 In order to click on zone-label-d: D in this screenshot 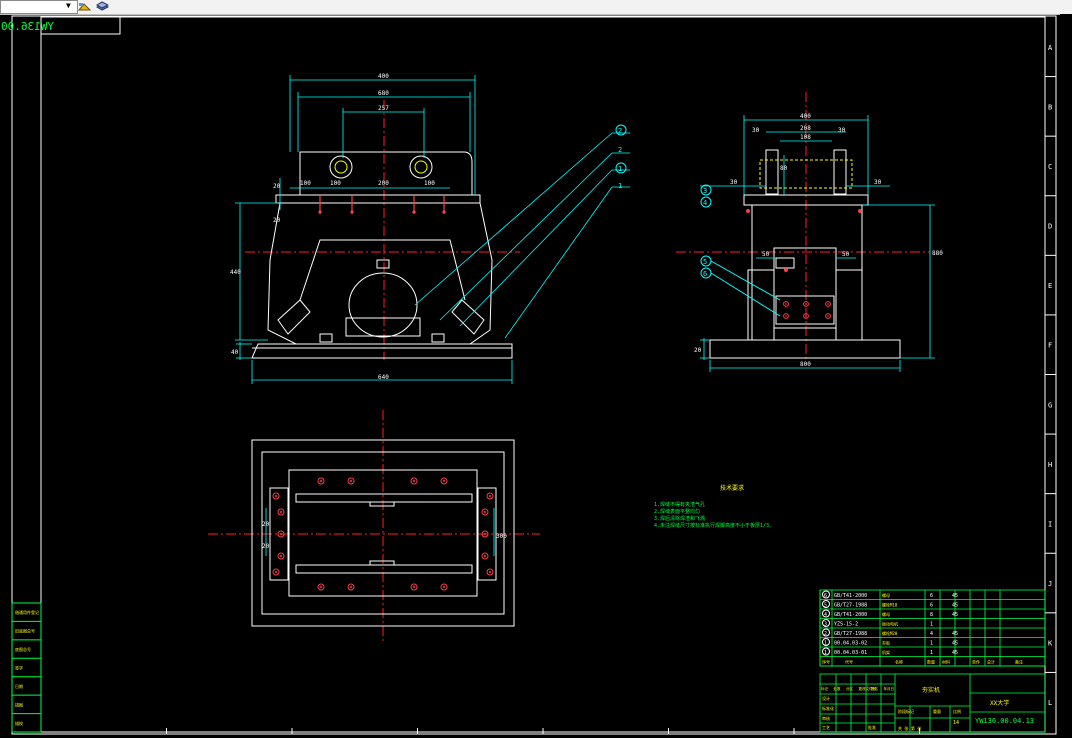, I will do `click(1050, 227)`.